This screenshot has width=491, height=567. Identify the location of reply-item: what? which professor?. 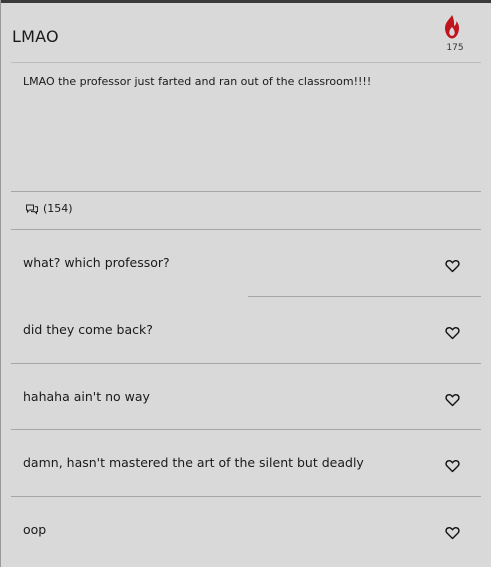
(246, 263).